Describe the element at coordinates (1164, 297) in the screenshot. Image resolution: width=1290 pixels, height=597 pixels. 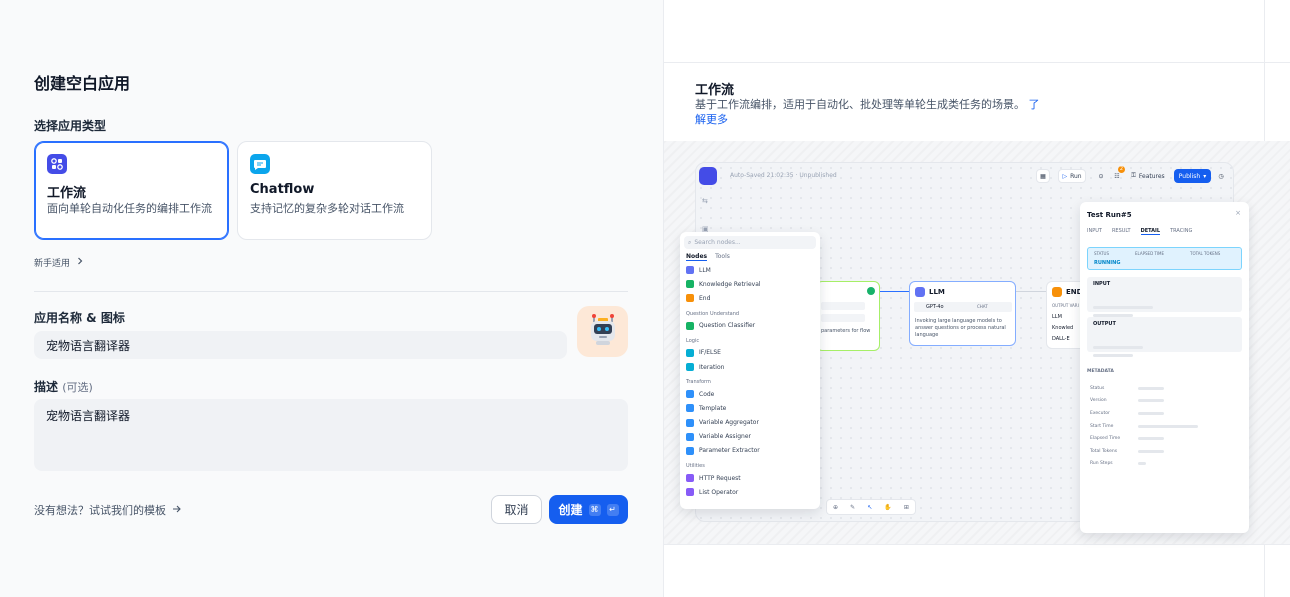
I see `input-box: INPUT` at that location.